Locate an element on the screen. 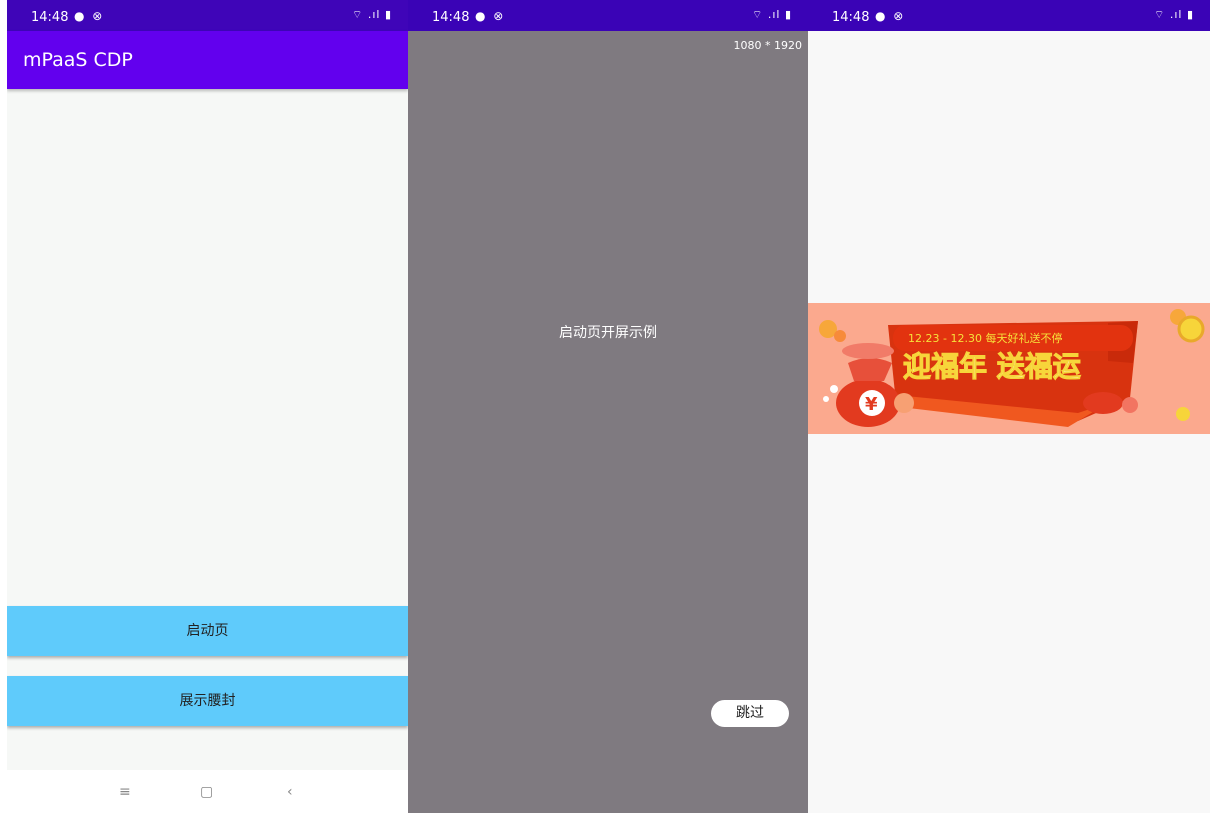 This screenshot has height=813, width=1210. home-icon: ▢ is located at coordinates (206, 792).